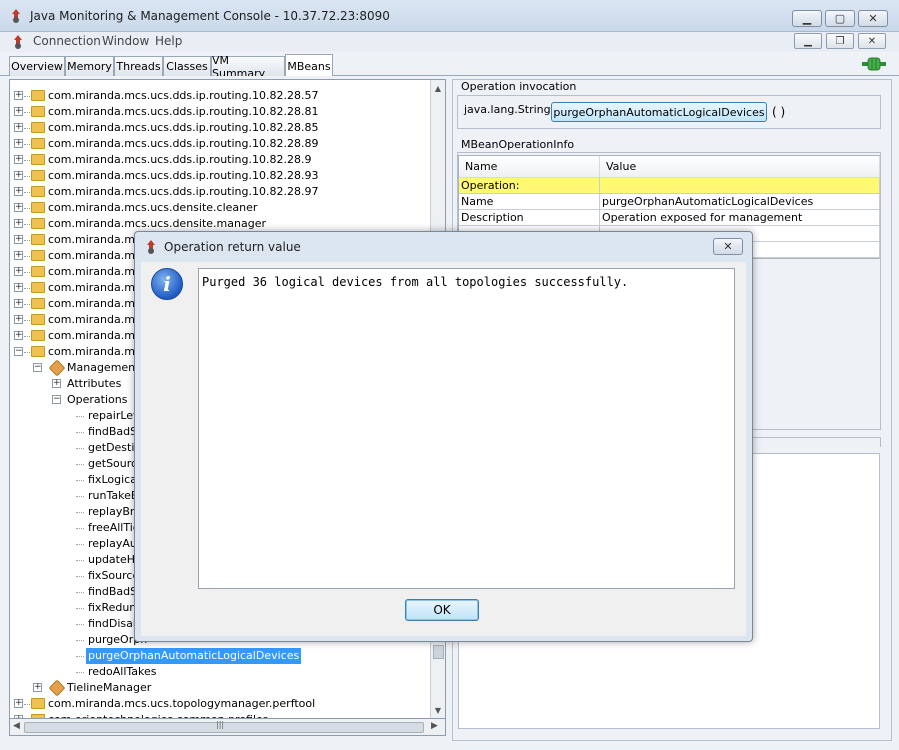 The width and height of the screenshot is (899, 750). What do you see at coordinates (529, 167) in the screenshot?
I see `column-header-name: Name` at bounding box center [529, 167].